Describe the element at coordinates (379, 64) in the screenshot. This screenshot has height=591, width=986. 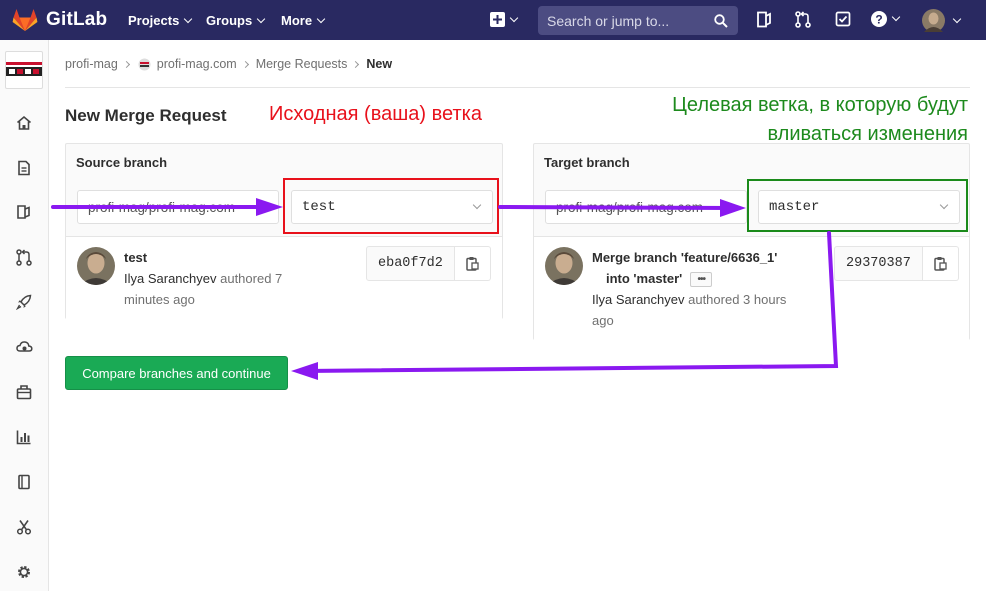
I see `breadcrumb-current: New` at that location.